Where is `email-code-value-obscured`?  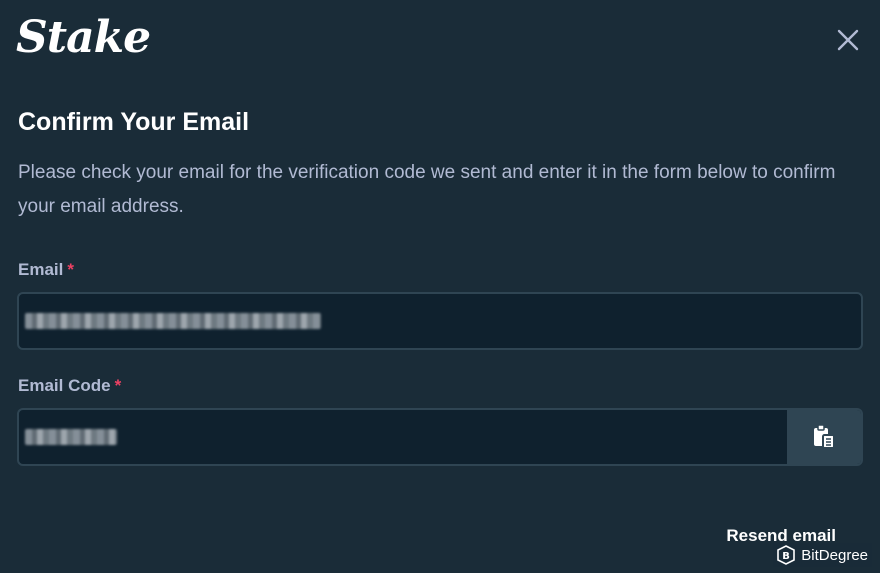 email-code-value-obscured is located at coordinates (71, 437).